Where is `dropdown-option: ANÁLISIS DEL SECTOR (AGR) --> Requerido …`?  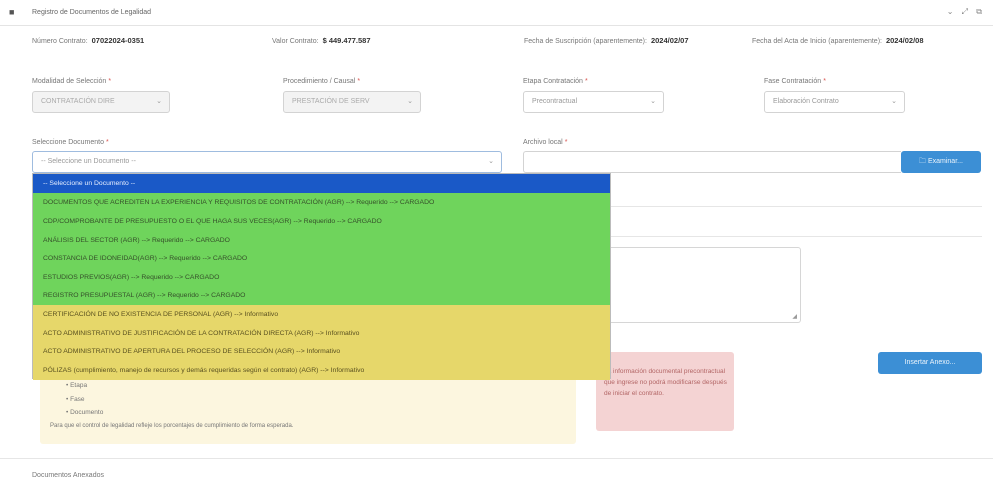 dropdown-option: ANÁLISIS DEL SECTOR (AGR) --> Requerido … is located at coordinates (321, 240).